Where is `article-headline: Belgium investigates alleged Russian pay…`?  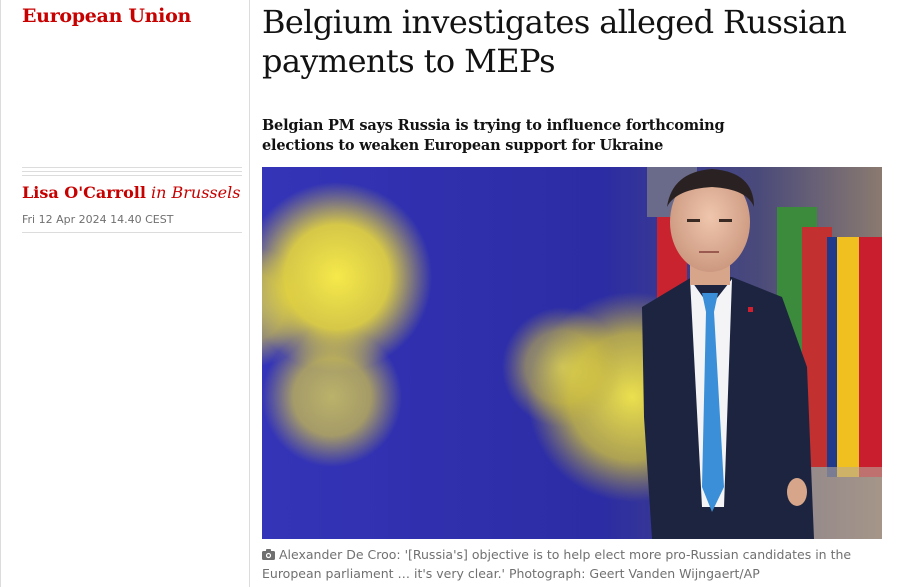
article-headline: Belgium investigates alleged Russian pay… is located at coordinates (554, 41).